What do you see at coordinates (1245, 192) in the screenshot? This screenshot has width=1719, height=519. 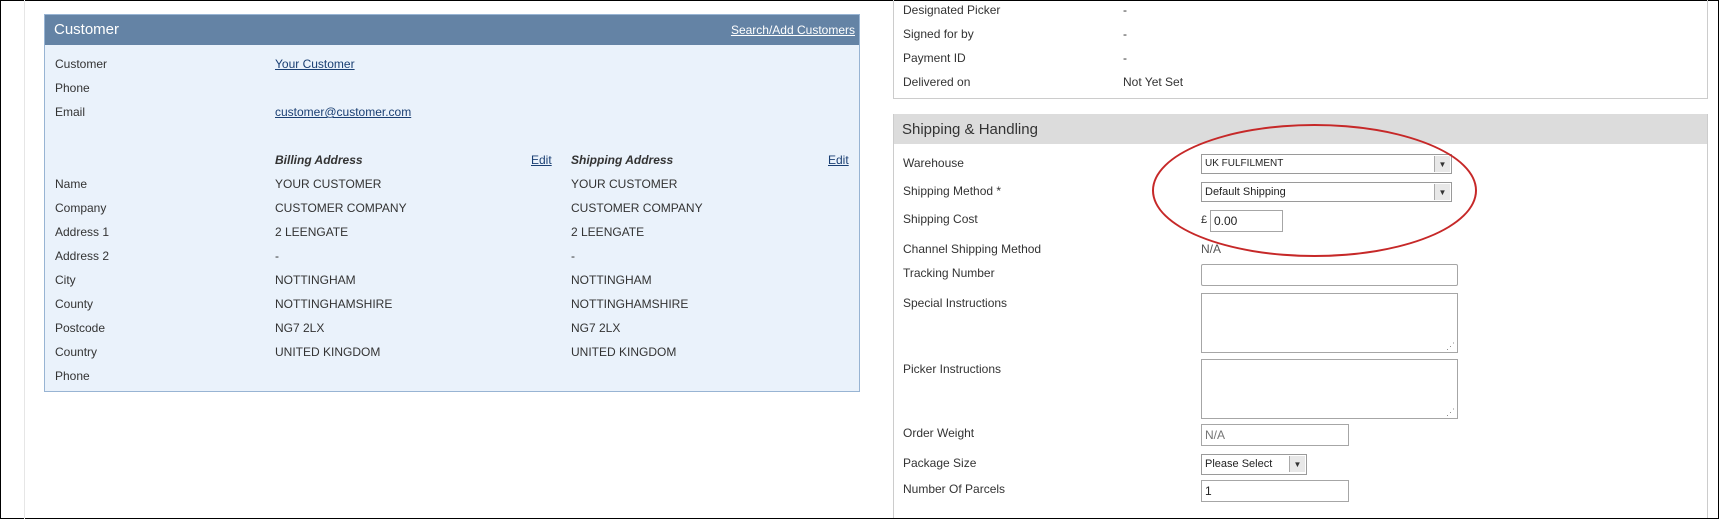 I see `shipping-method-selected-value: Default Shipping` at bounding box center [1245, 192].